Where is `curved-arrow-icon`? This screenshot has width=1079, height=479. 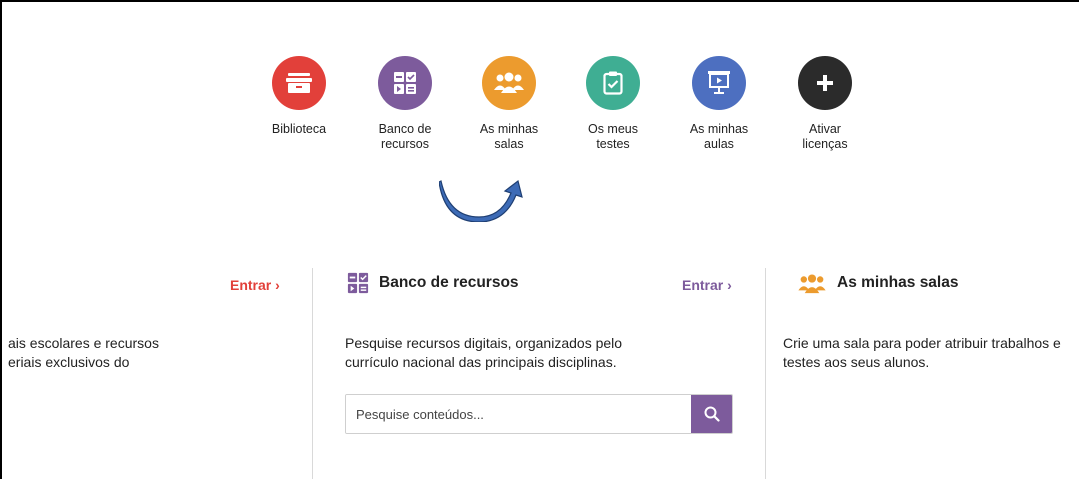
curved-arrow-icon is located at coordinates (481, 200).